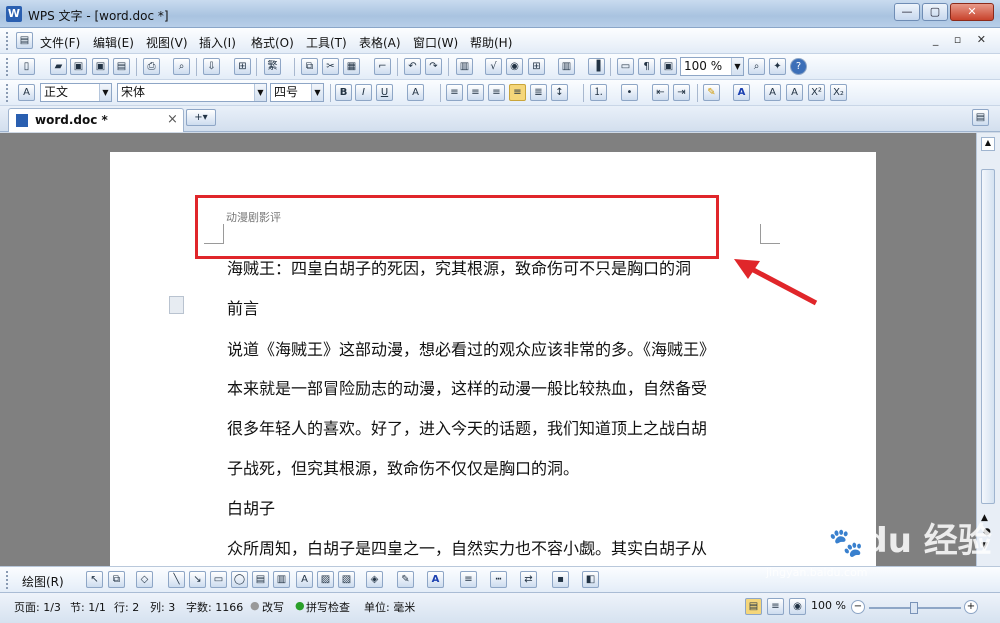 Image resolution: width=1000 pixels, height=623 pixels. What do you see at coordinates (26, 92) in the screenshot?
I see `styles-pane-icon: A` at bounding box center [26, 92].